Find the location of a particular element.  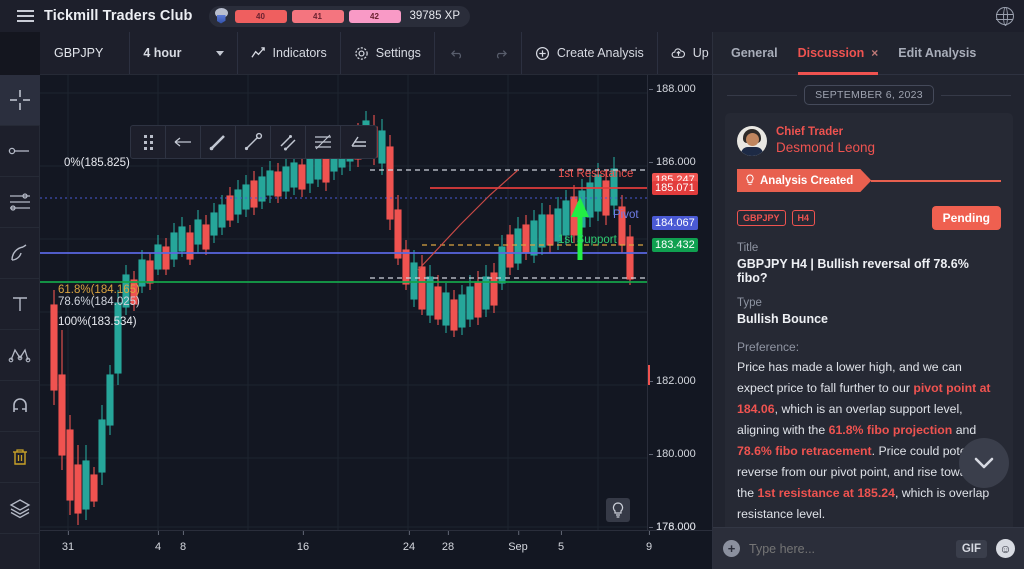

xp-total: 39785 XP is located at coordinates (435, 16).